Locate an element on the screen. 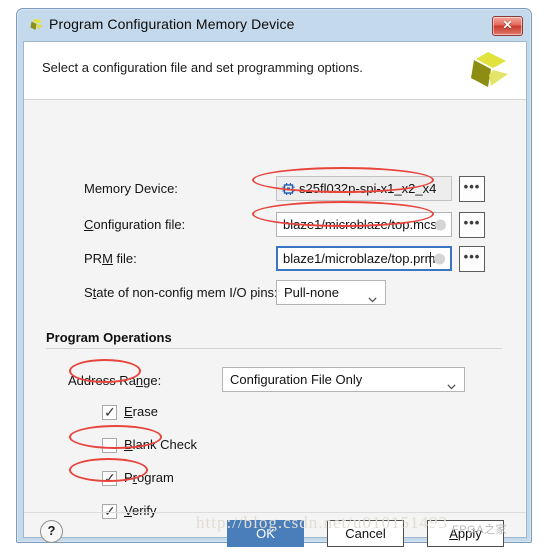 The width and height of the screenshot is (548, 557). help-button: ? is located at coordinates (51, 531).